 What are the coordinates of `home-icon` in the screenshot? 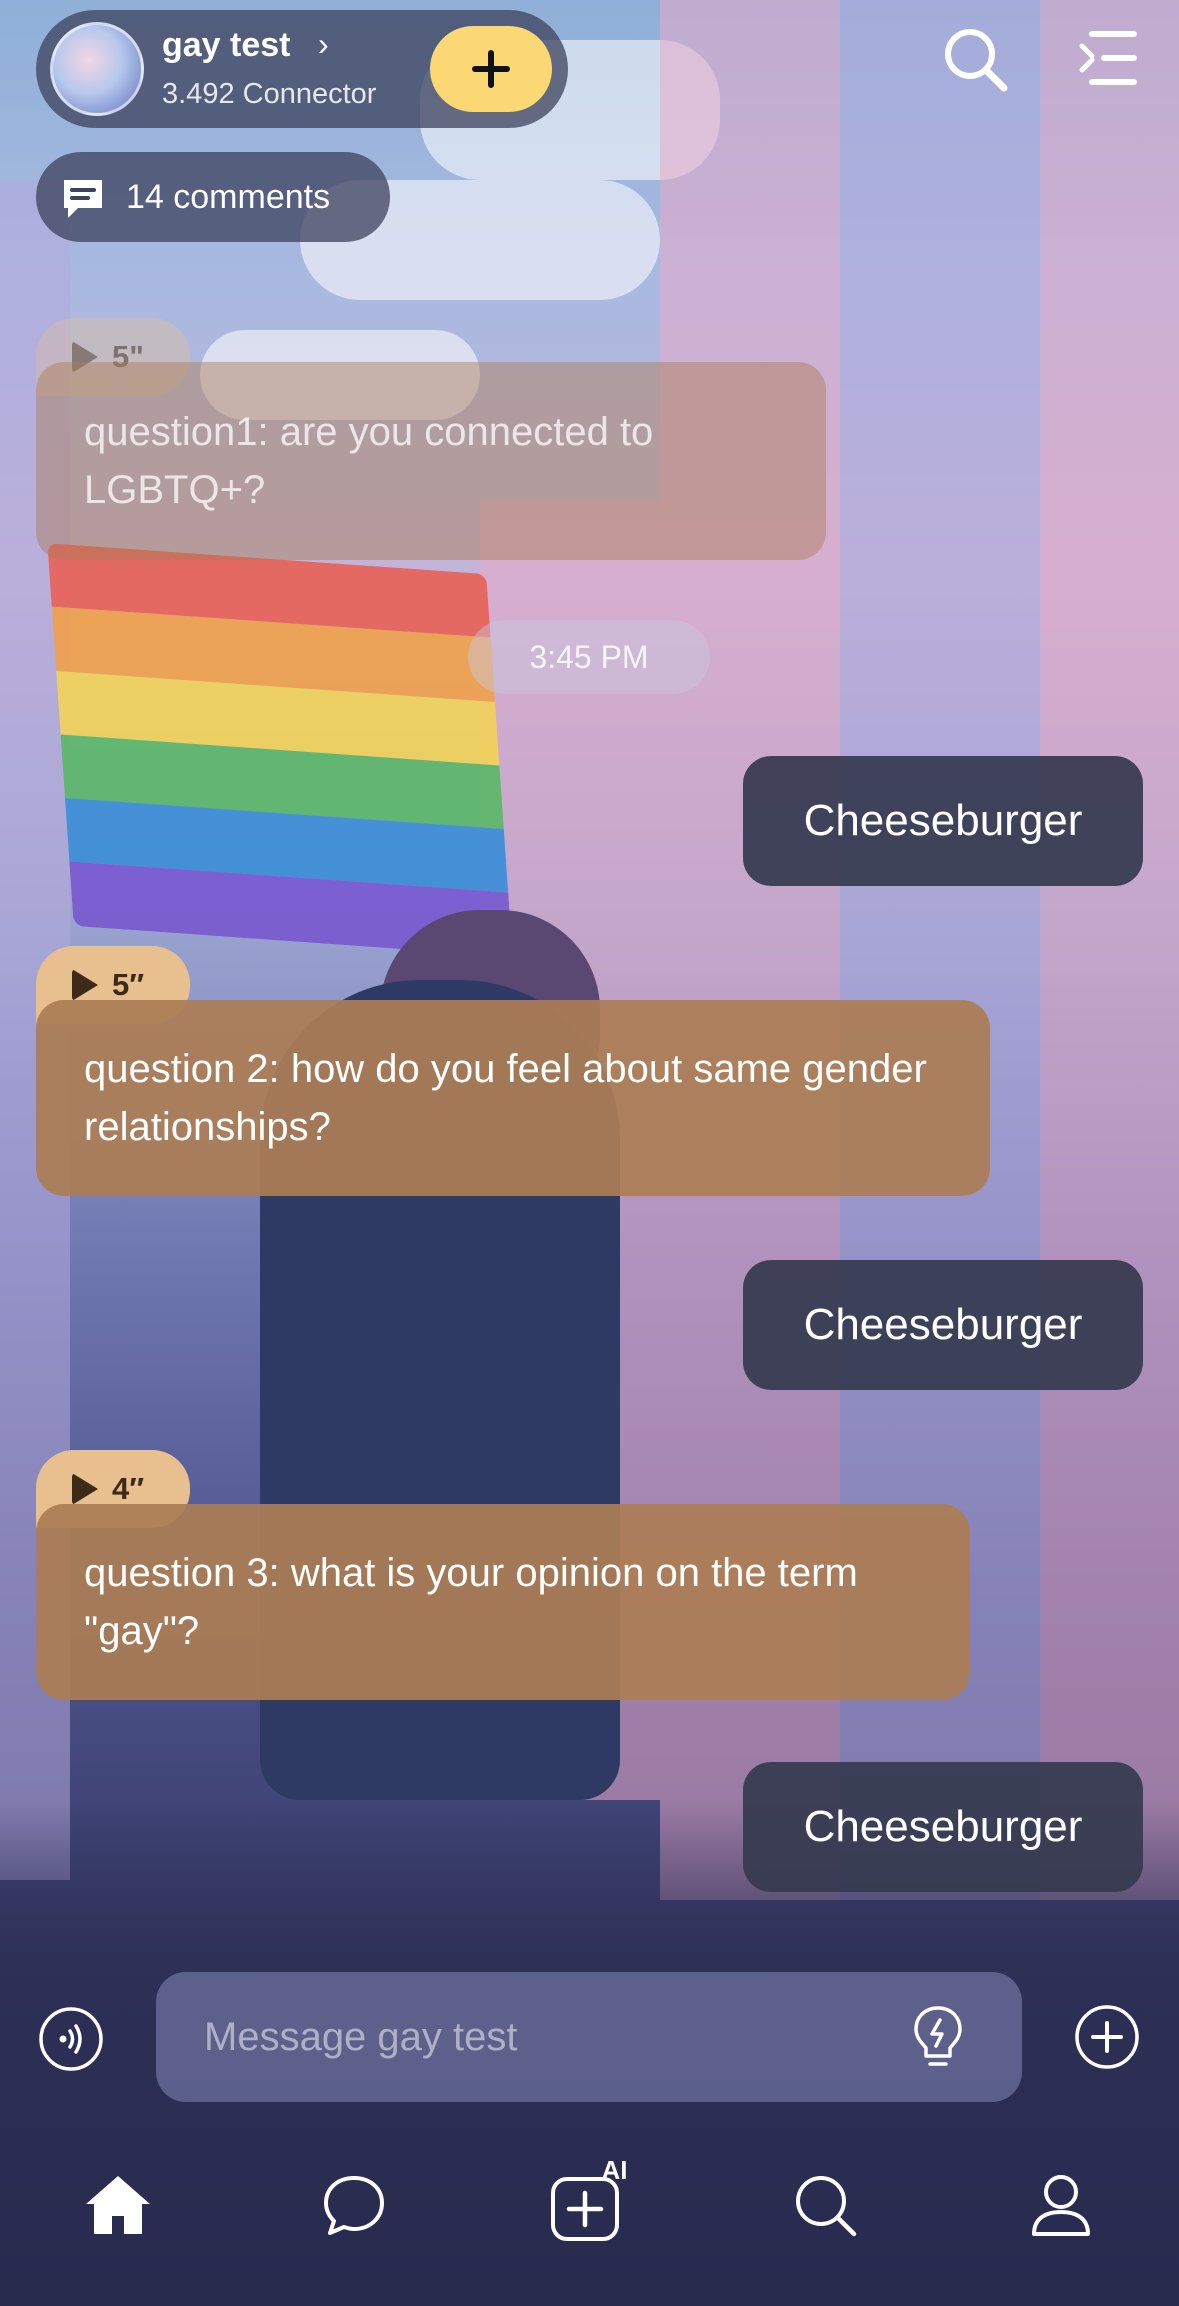 It's located at (117, 2205).